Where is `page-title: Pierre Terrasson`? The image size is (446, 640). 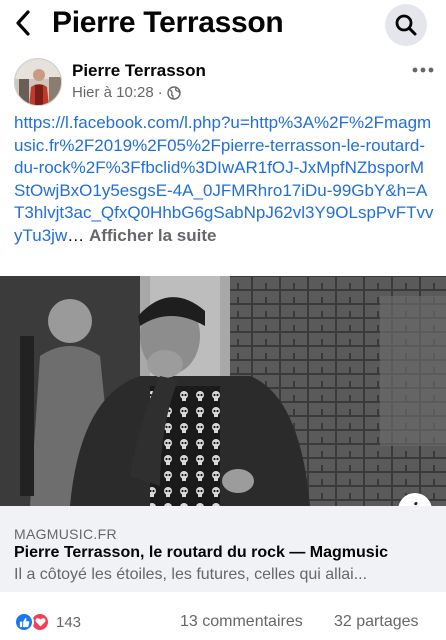 page-title: Pierre Terrasson is located at coordinates (168, 22).